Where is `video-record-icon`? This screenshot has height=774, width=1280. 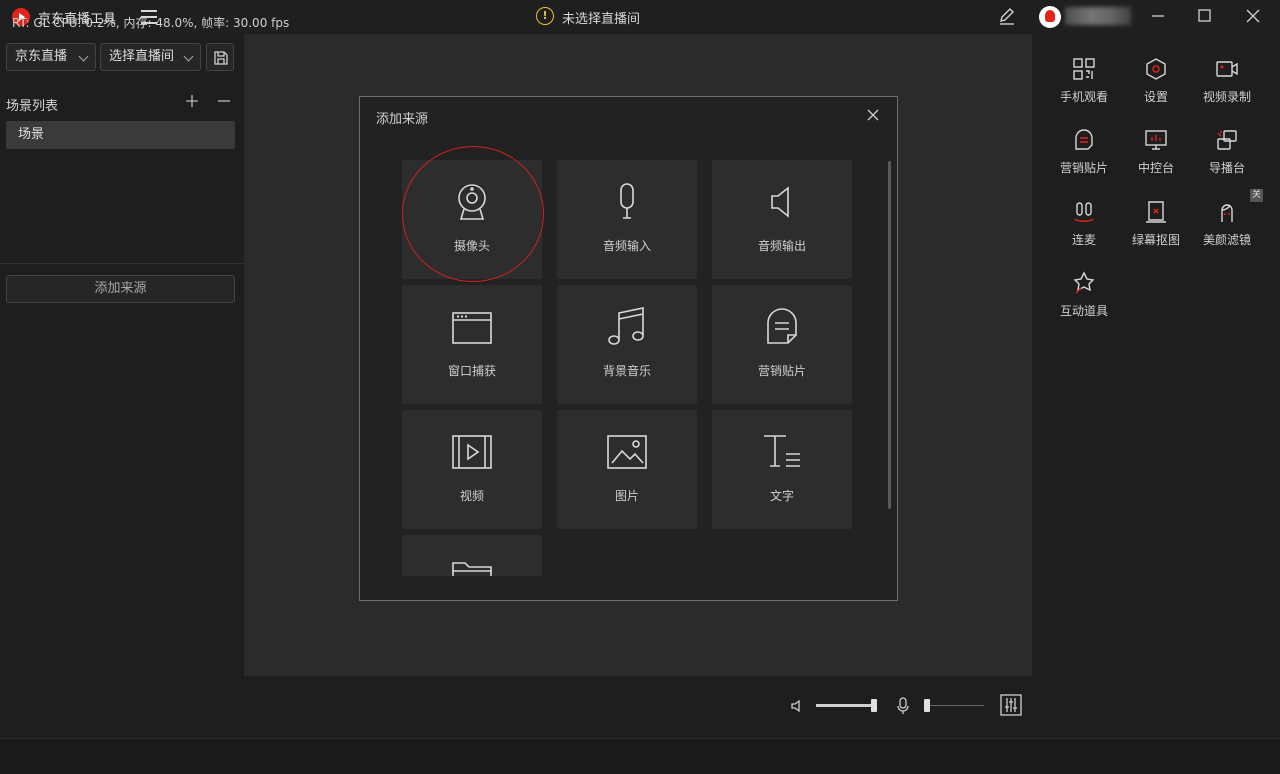
video-record-icon is located at coordinates (1227, 69).